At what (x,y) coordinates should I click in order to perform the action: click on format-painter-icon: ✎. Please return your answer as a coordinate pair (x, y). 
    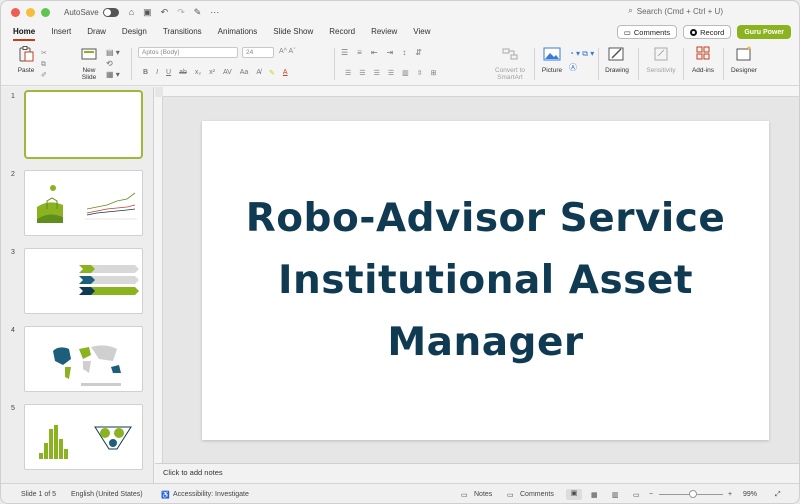
    Looking at the image, I should click on (198, 12).